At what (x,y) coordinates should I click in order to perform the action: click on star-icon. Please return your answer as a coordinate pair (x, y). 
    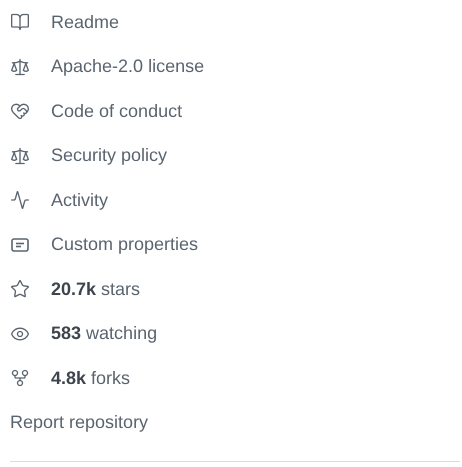
    Looking at the image, I should click on (20, 289).